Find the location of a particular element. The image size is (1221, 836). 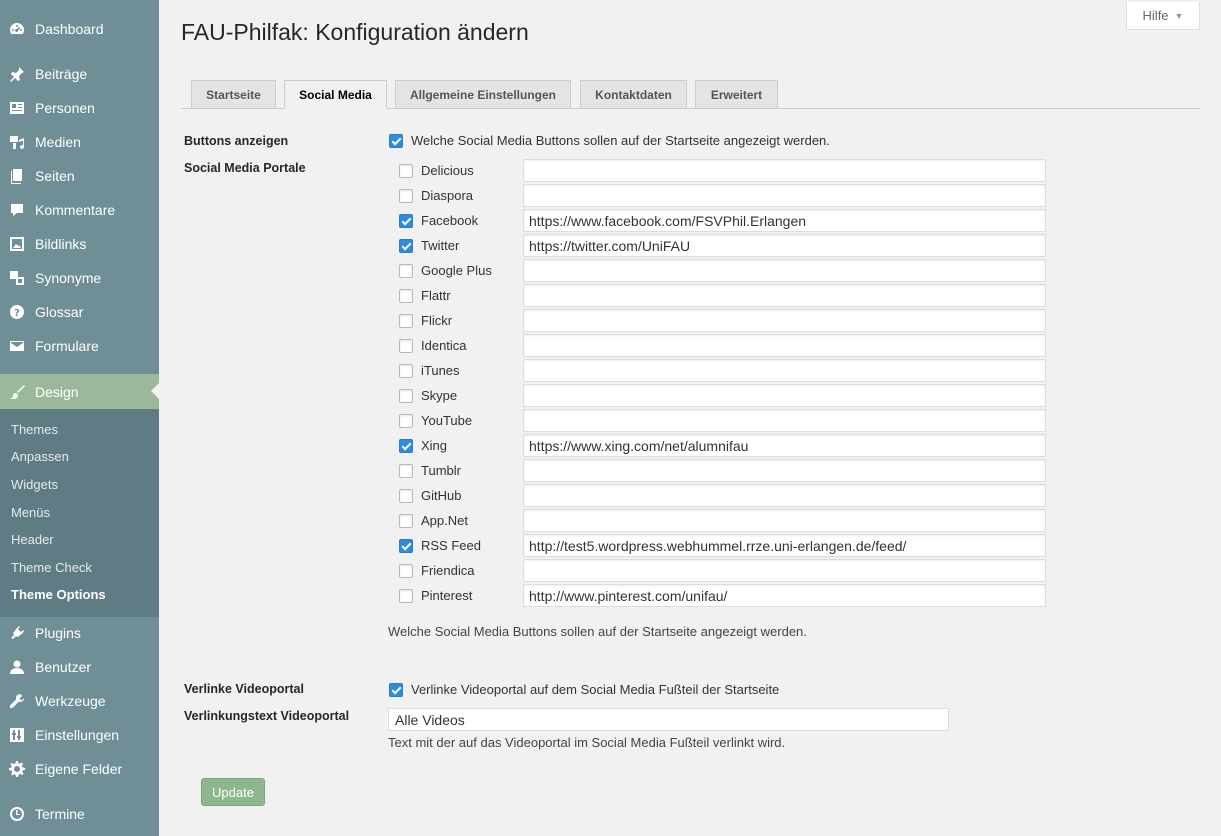

portal-name: iTunes is located at coordinates (440, 370).